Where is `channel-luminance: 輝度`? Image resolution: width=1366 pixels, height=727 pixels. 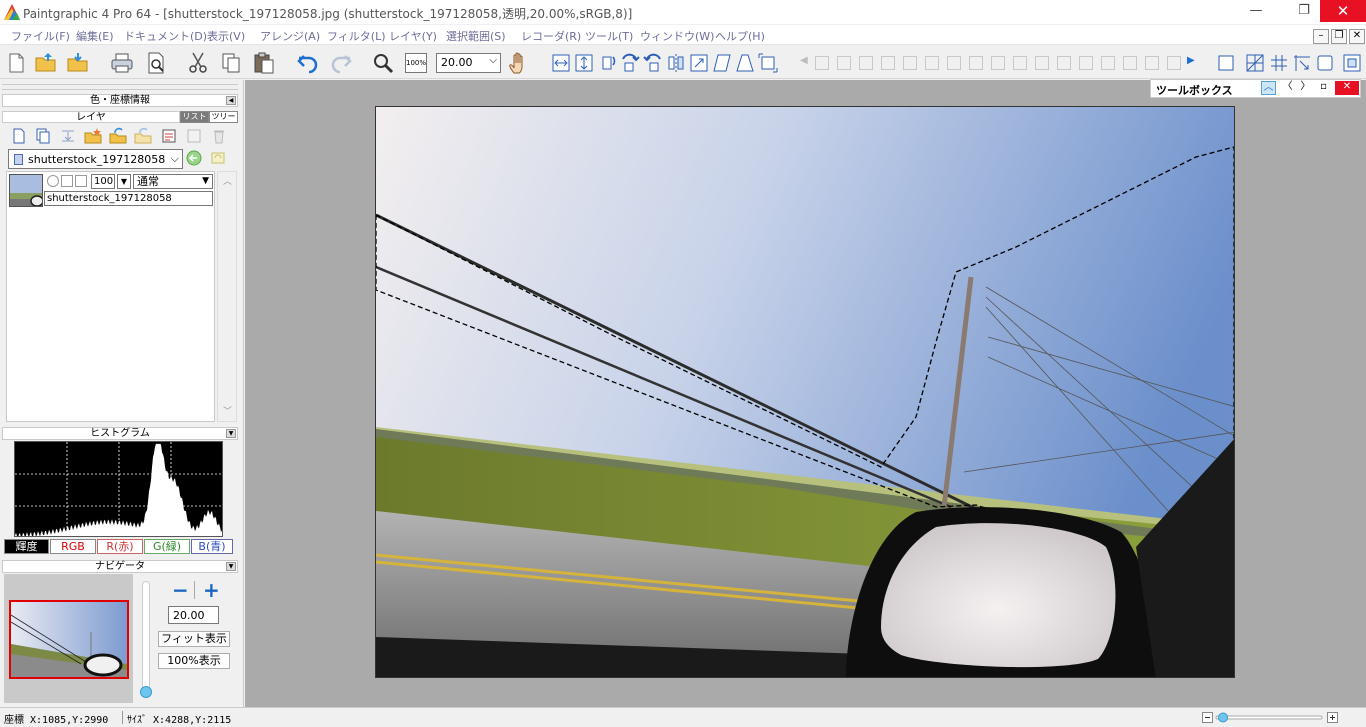
channel-luminance: 輝度 is located at coordinates (26, 546).